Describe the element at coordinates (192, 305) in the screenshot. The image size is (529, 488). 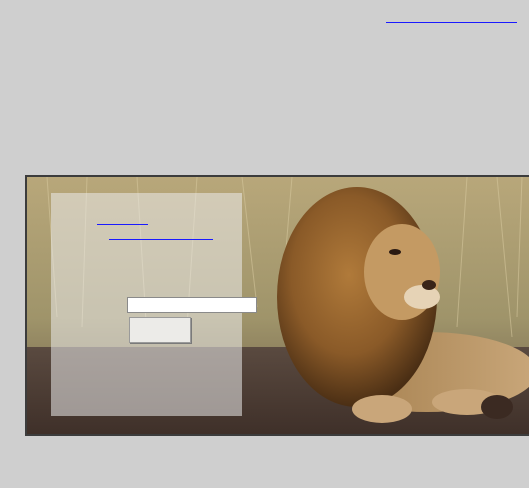
I see `text-input` at that location.